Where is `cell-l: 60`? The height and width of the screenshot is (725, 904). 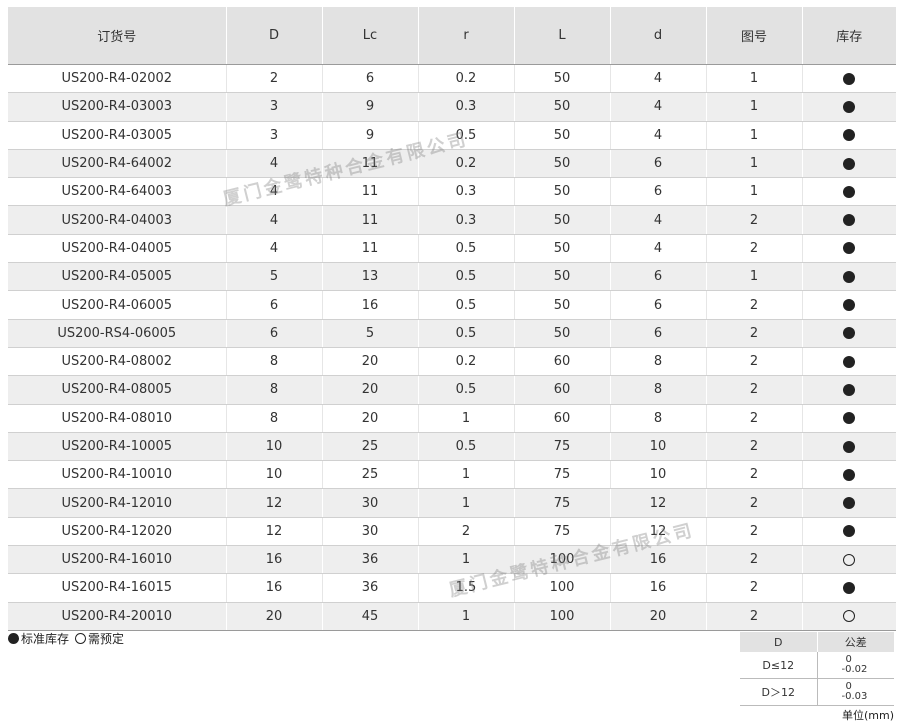
cell-l: 60 is located at coordinates (562, 418).